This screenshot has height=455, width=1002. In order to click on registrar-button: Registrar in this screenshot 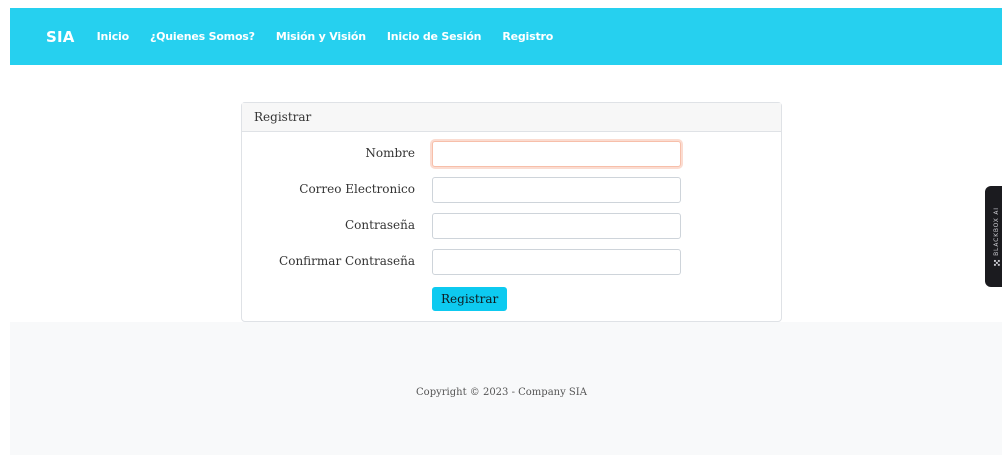, I will do `click(470, 299)`.